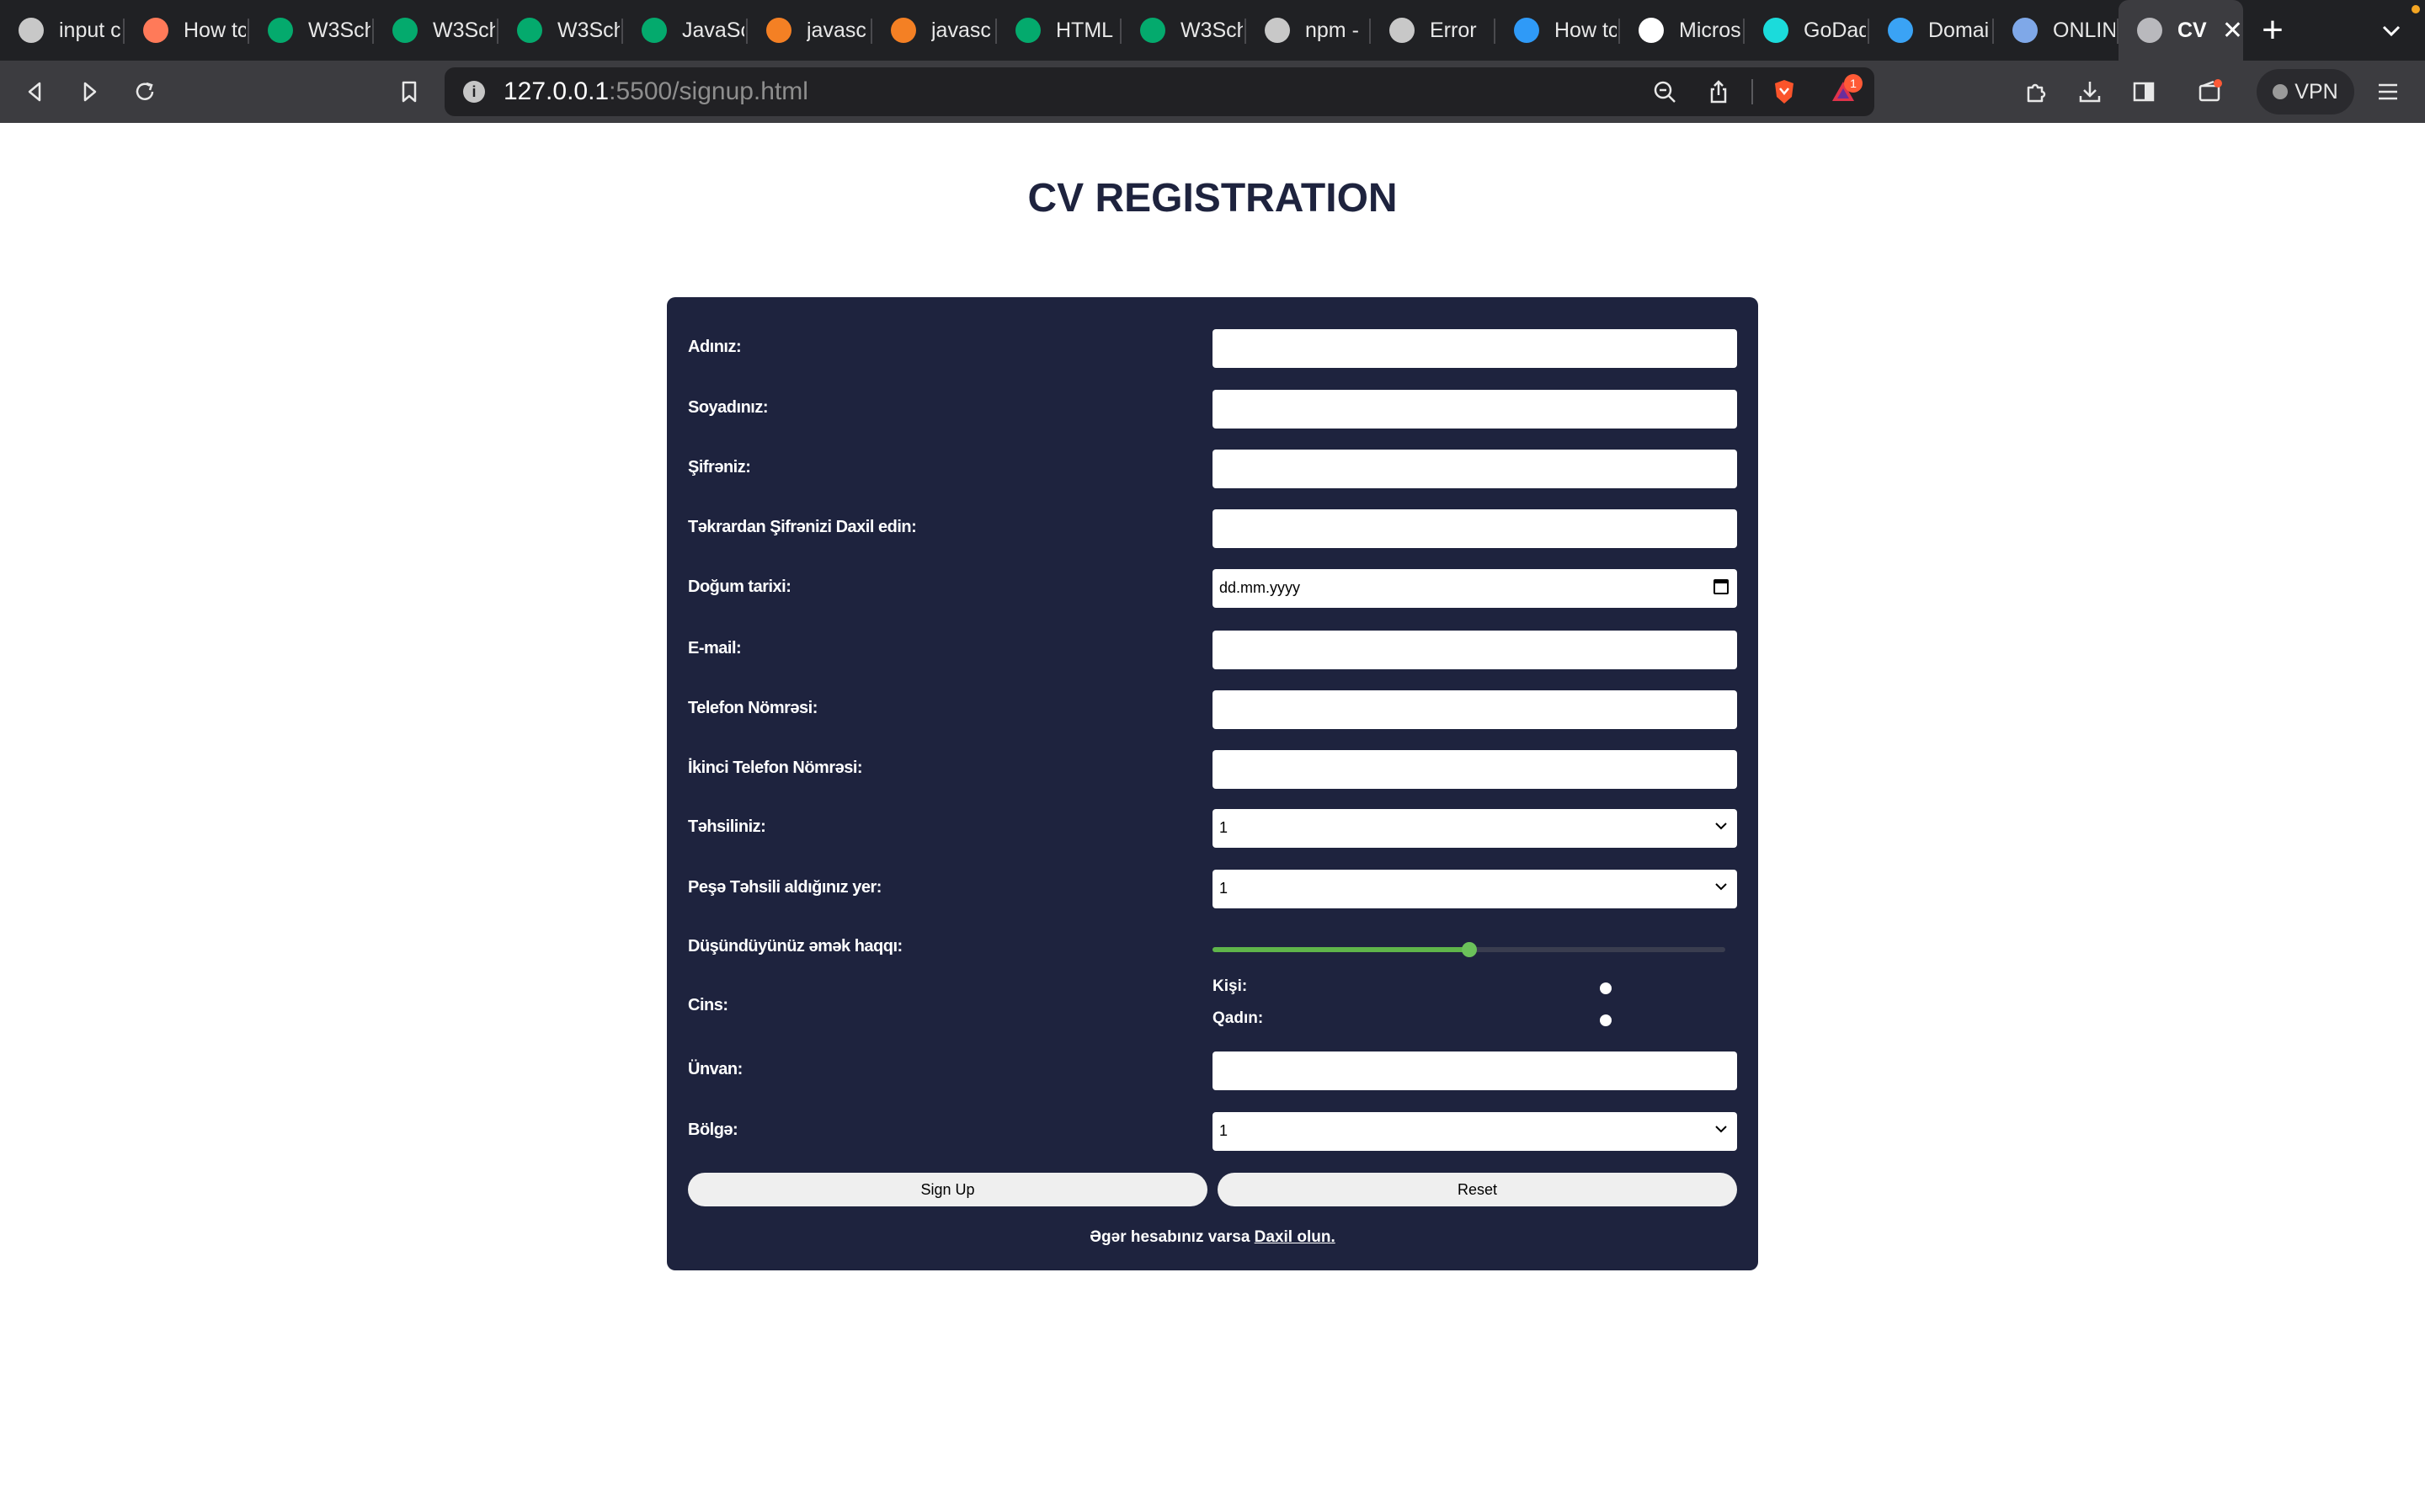 This screenshot has height=1512, width=2425. What do you see at coordinates (2232, 31) in the screenshot?
I see `close-icon: ✕` at bounding box center [2232, 31].